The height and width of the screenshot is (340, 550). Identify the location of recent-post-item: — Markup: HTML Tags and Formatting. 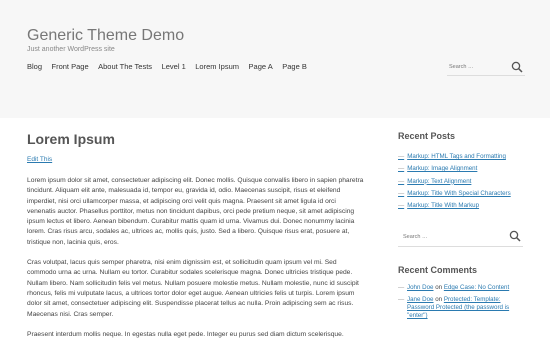
(461, 156).